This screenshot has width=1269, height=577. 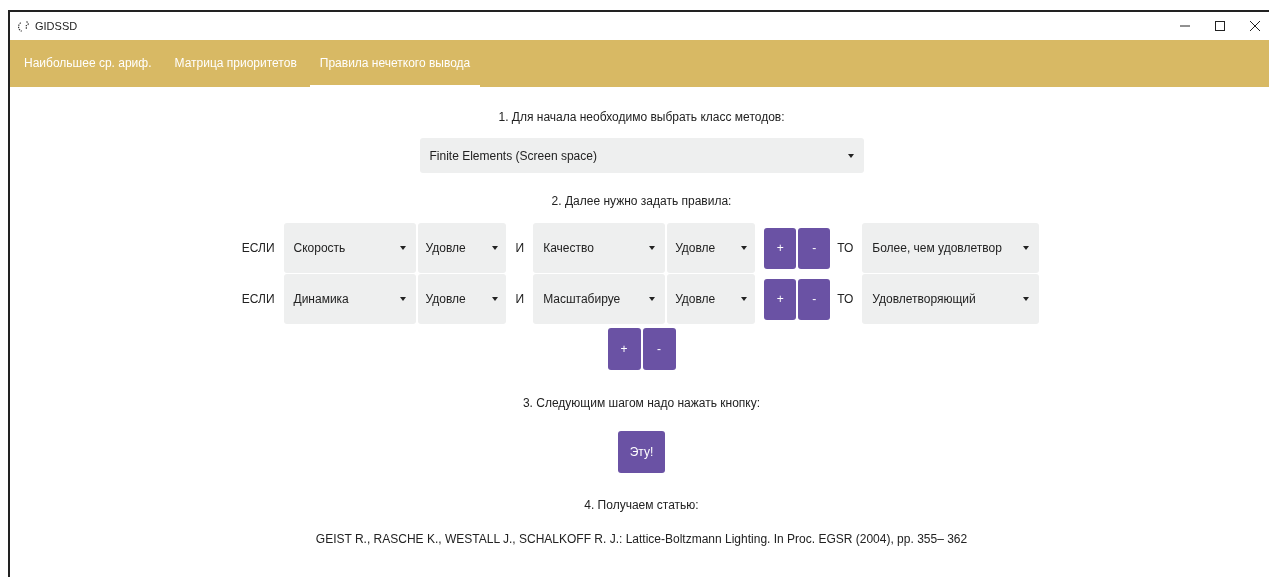 I want to click on citation-text: GEIST R., RASCHE K., WESTALL J., SCHALKOFF R. J.: Lattice-Boltzmann Lighting. In Proc. EGSR (2004), pp. 355– 362, so click(x=641, y=539).